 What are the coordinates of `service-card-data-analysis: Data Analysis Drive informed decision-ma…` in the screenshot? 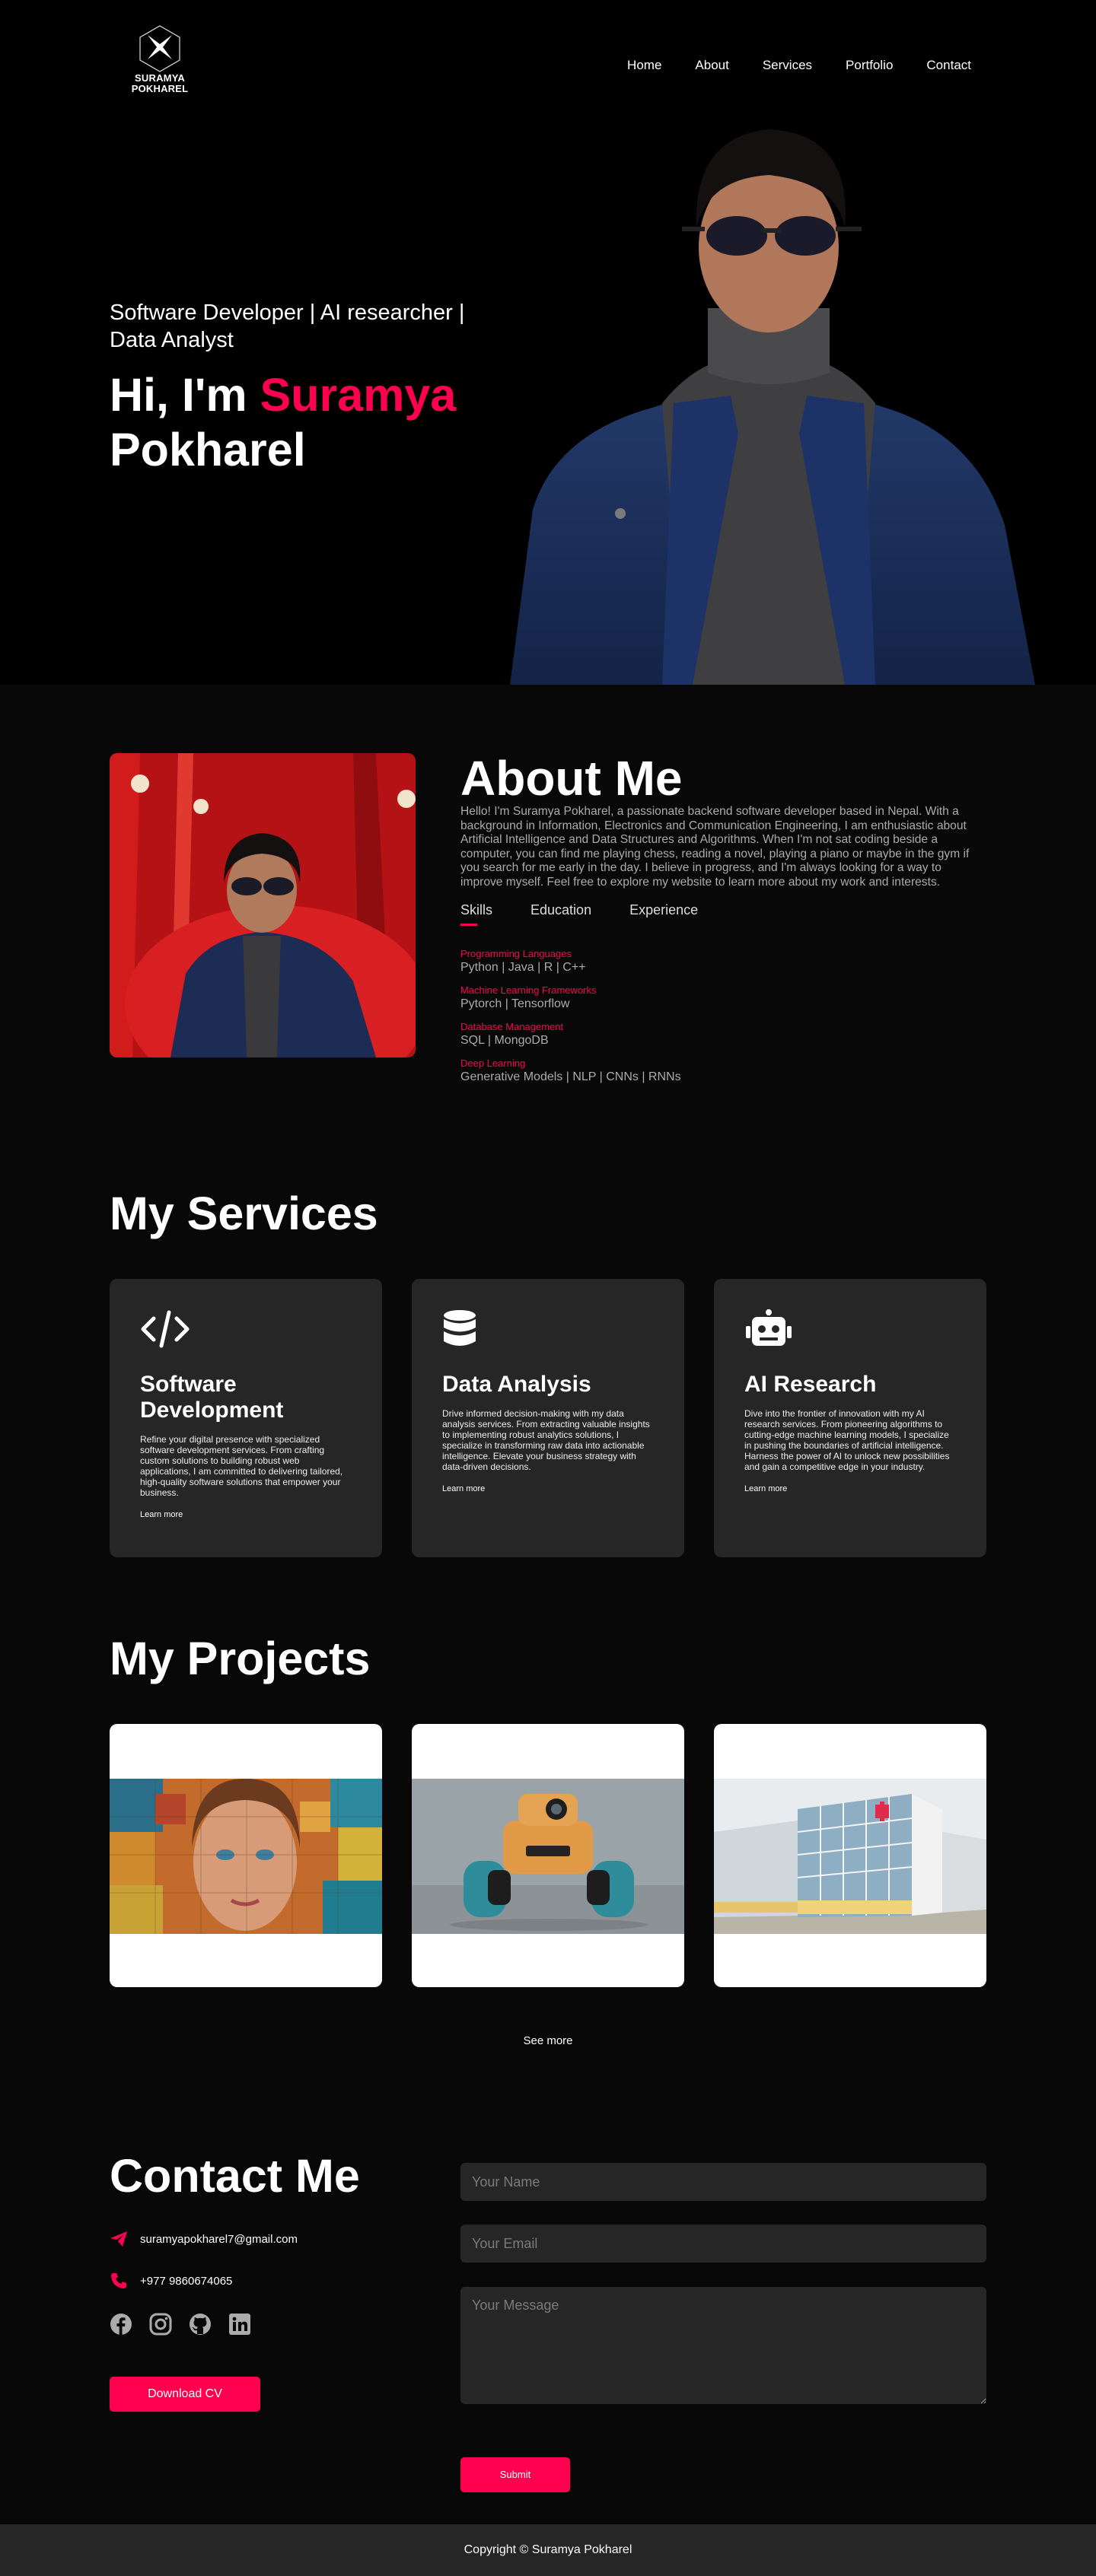 It's located at (548, 1418).